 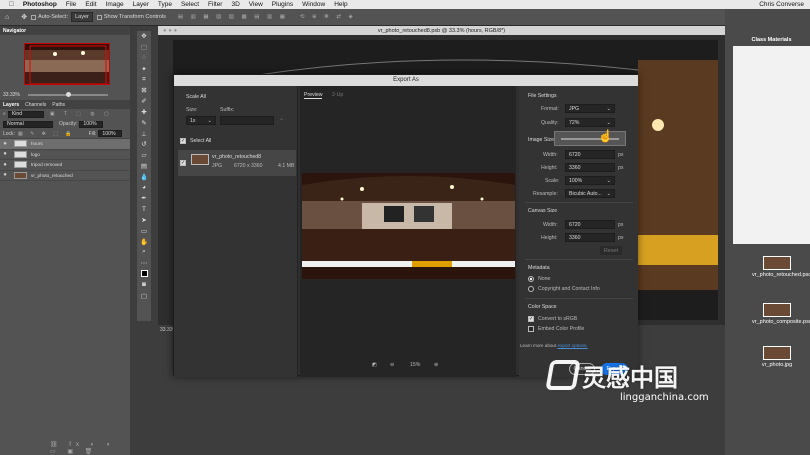 I want to click on crop-tool-icon: ⌗, so click(x=144, y=79).